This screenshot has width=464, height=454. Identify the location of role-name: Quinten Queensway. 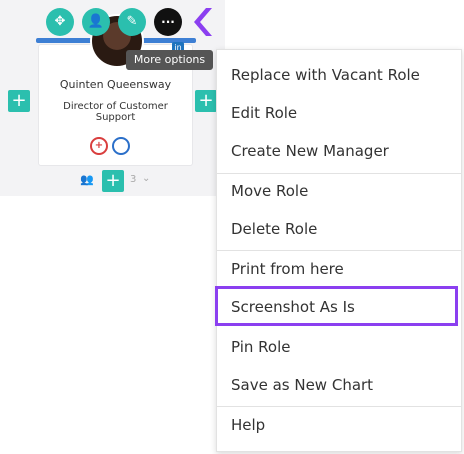
(115, 84).